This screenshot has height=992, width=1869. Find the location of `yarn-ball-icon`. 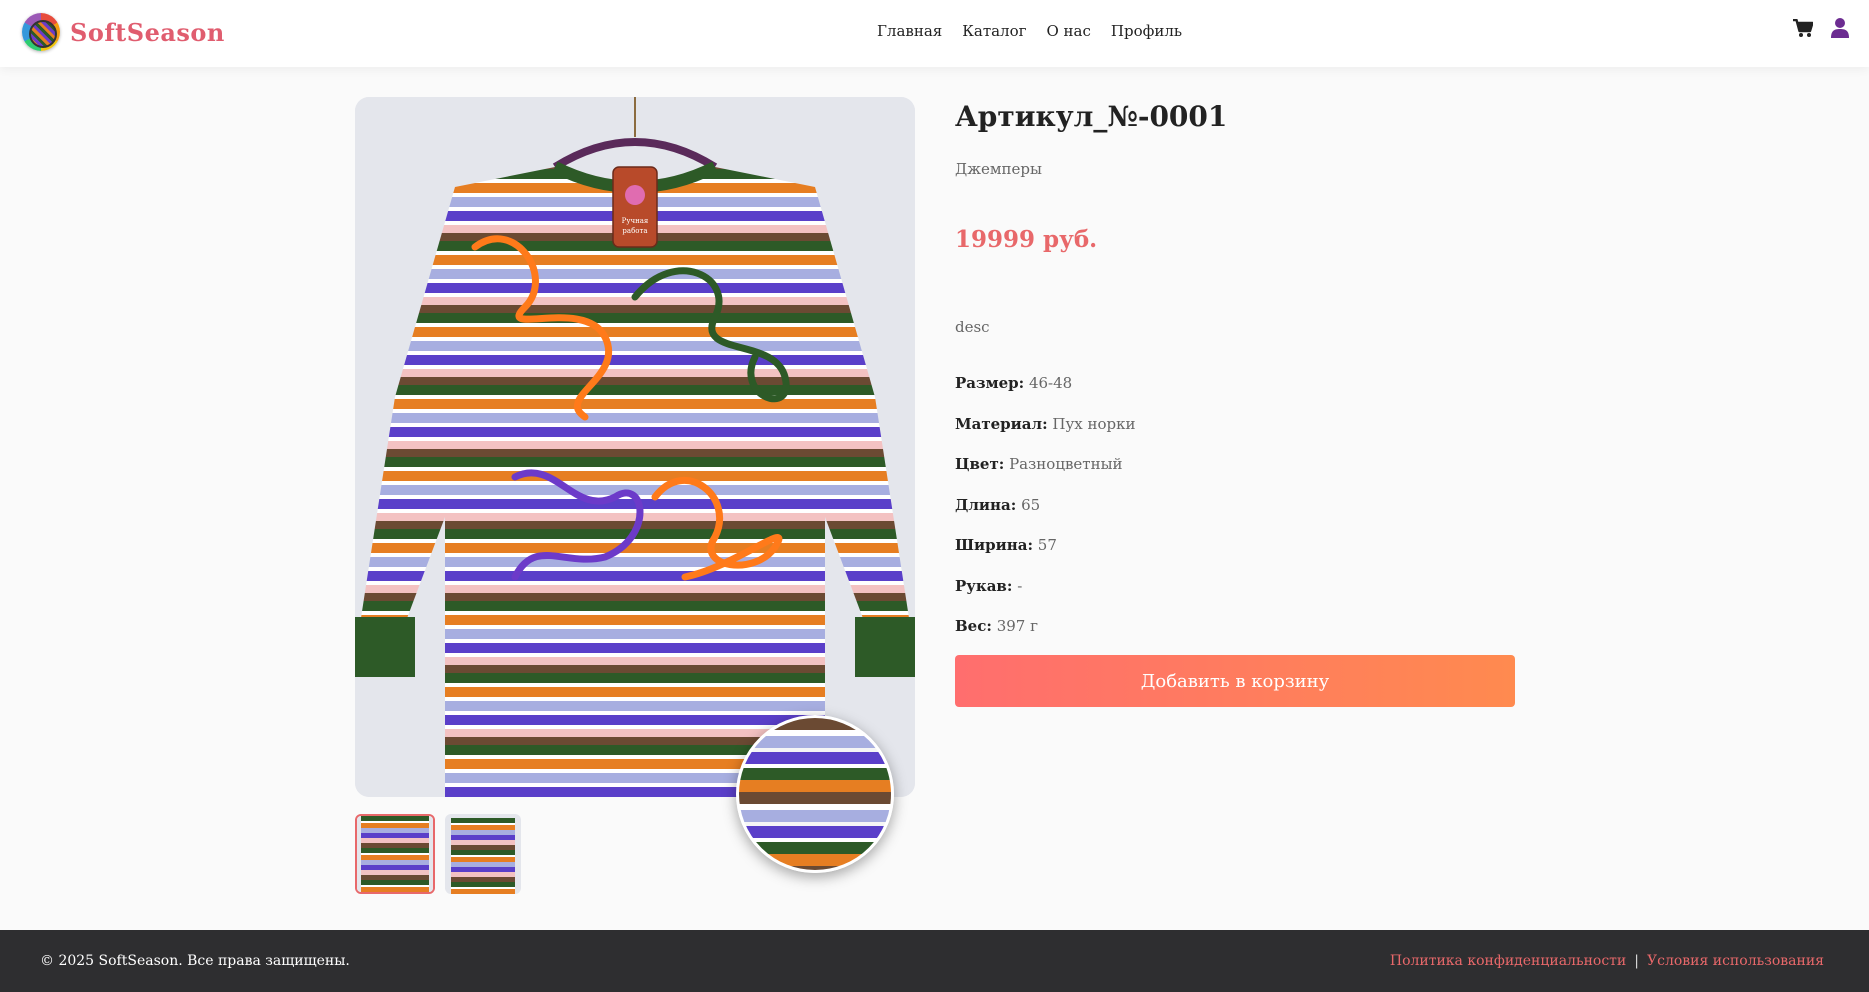

yarn-ball-icon is located at coordinates (41, 32).